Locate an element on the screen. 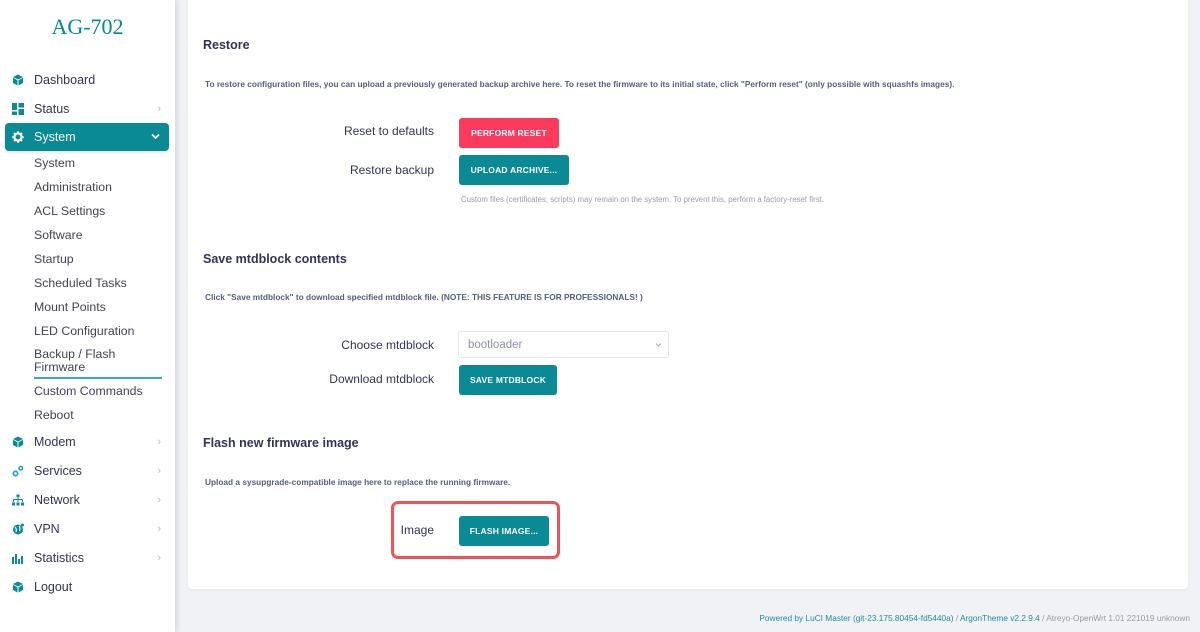 Image resolution: width=1200 pixels, height=632 pixels. sidebar-item-system: System is located at coordinates (87, 137).